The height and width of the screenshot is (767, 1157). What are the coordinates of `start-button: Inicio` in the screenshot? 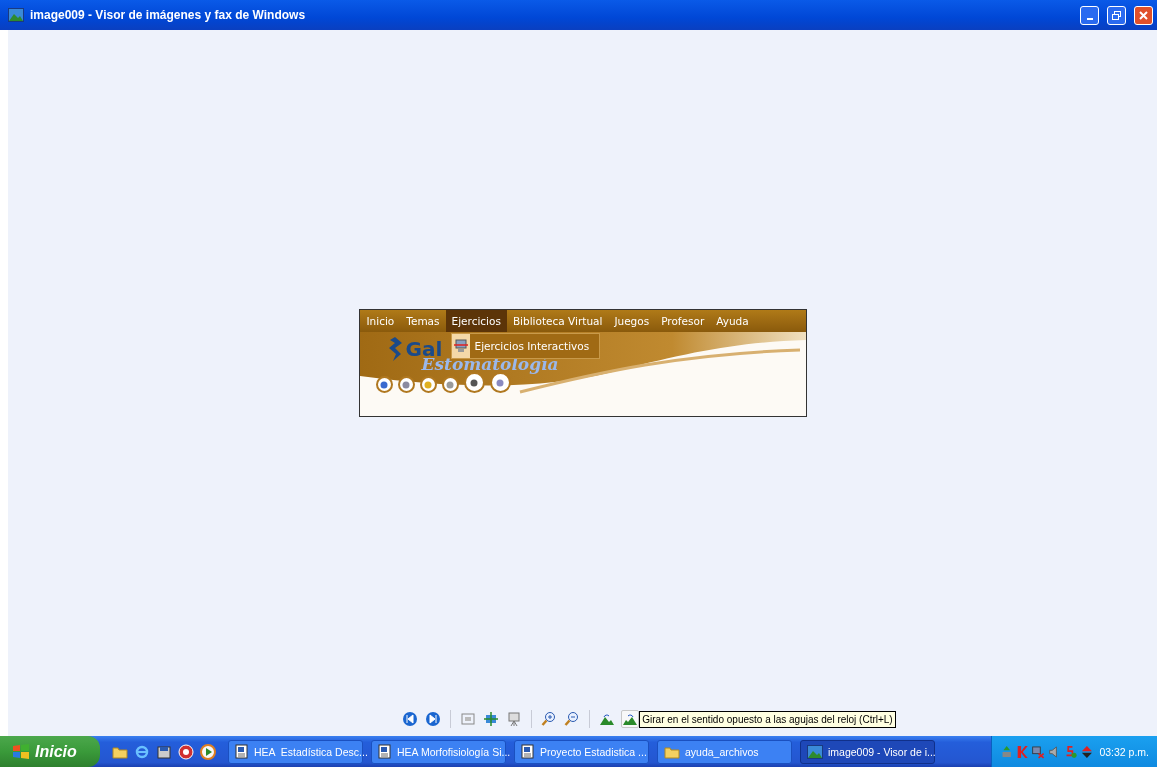 It's located at (50, 751).